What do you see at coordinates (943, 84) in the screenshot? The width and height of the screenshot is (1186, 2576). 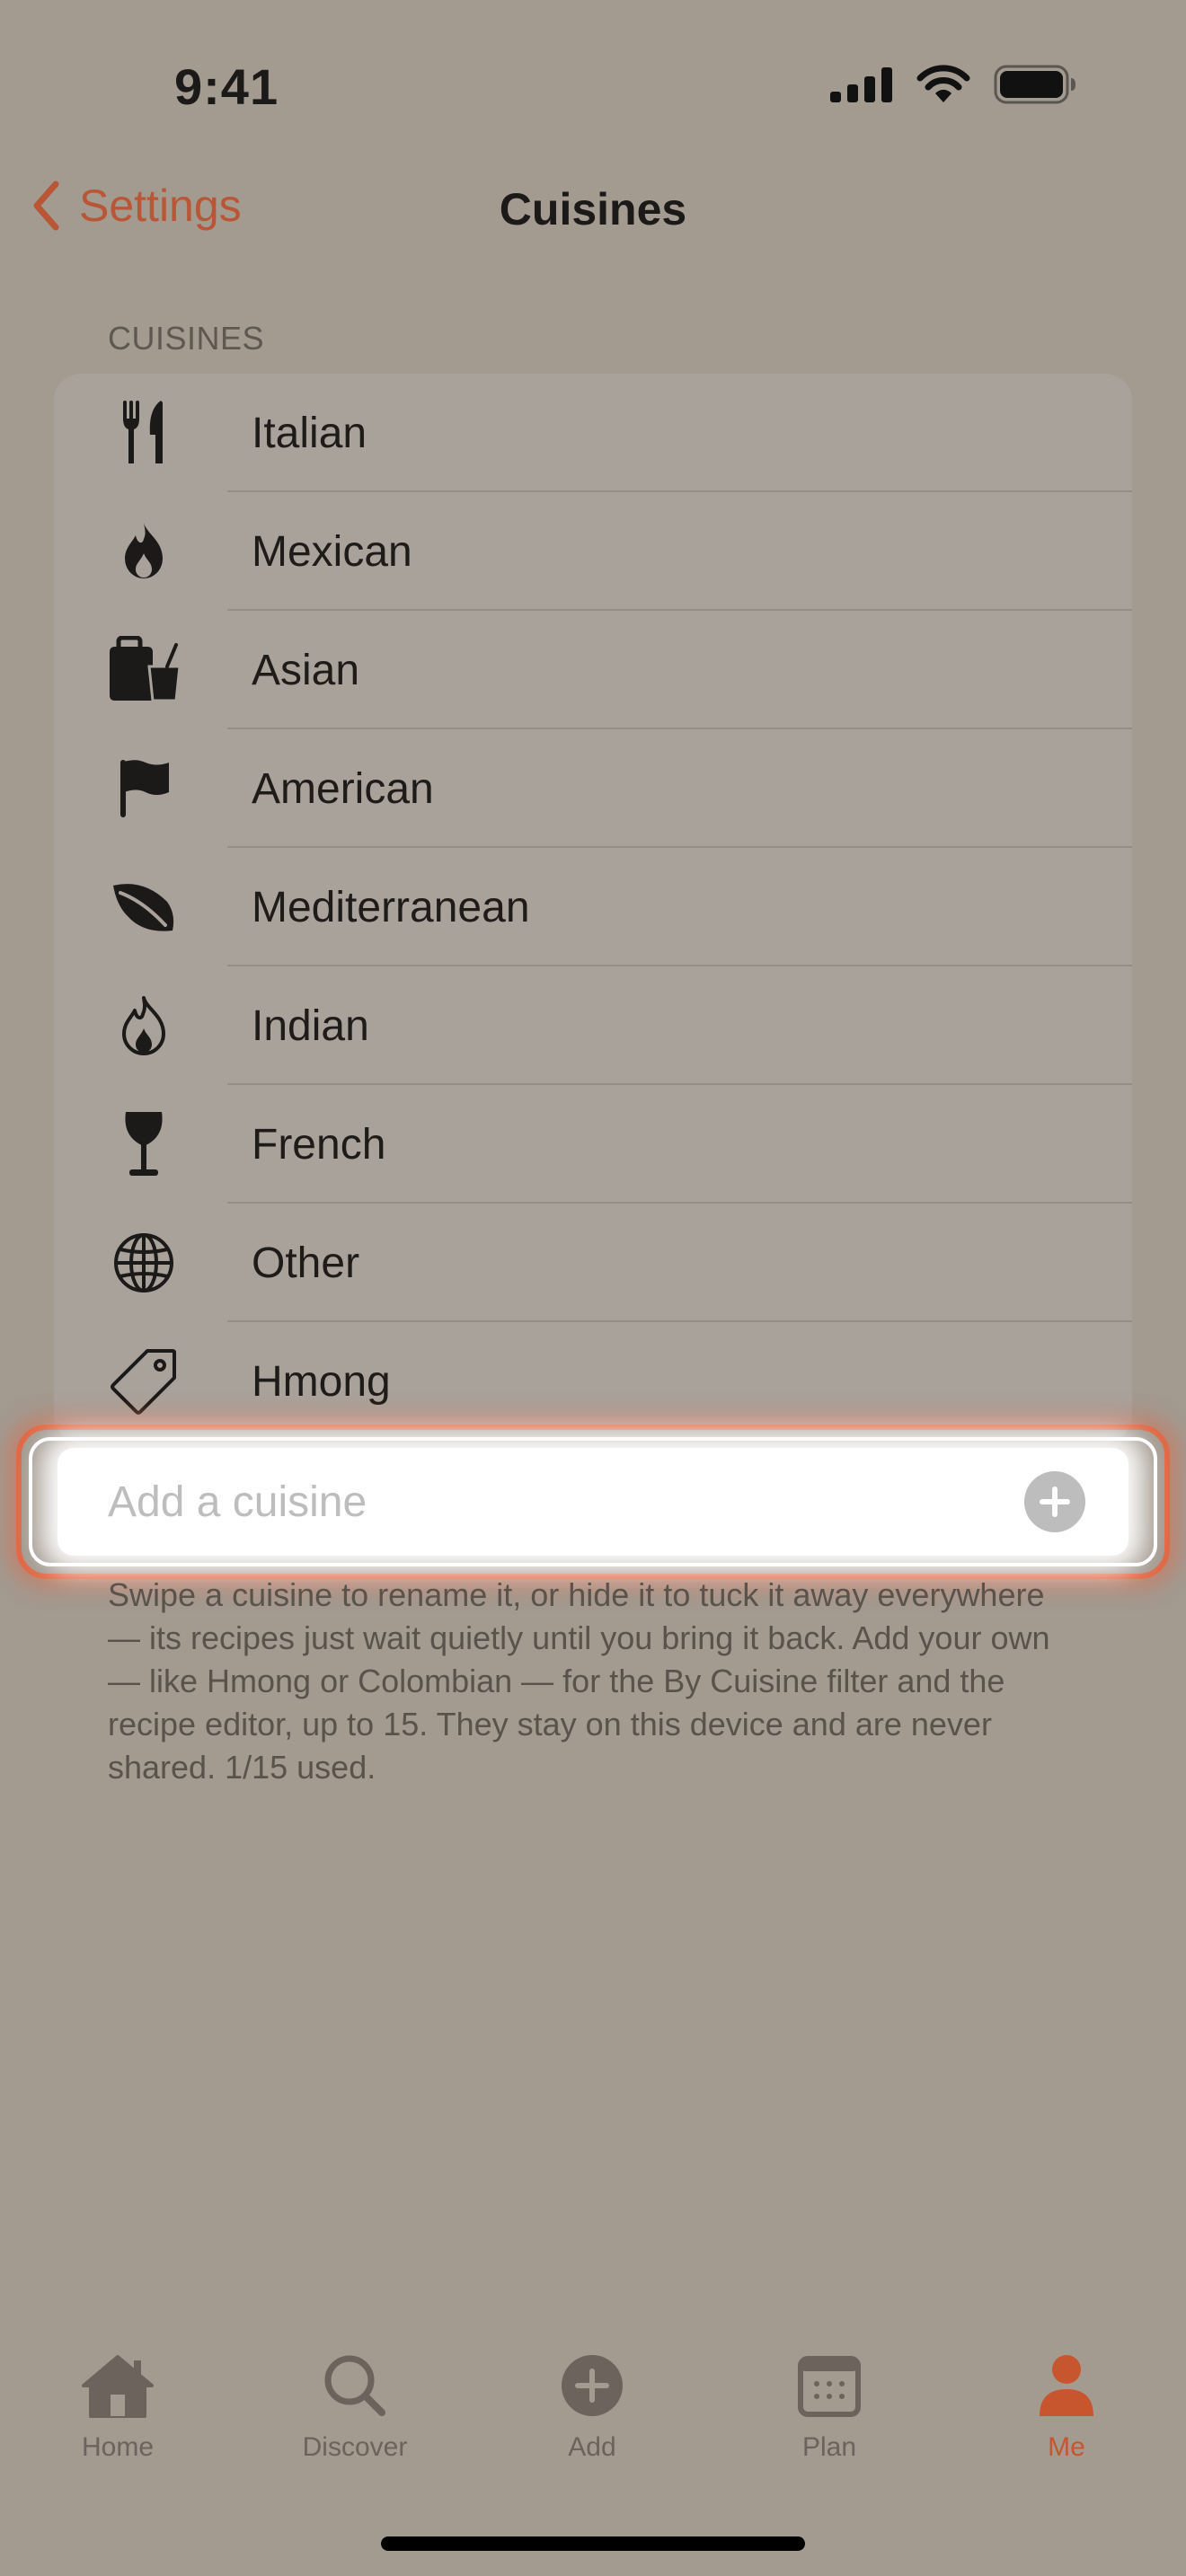 I see `wifi-icon` at bounding box center [943, 84].